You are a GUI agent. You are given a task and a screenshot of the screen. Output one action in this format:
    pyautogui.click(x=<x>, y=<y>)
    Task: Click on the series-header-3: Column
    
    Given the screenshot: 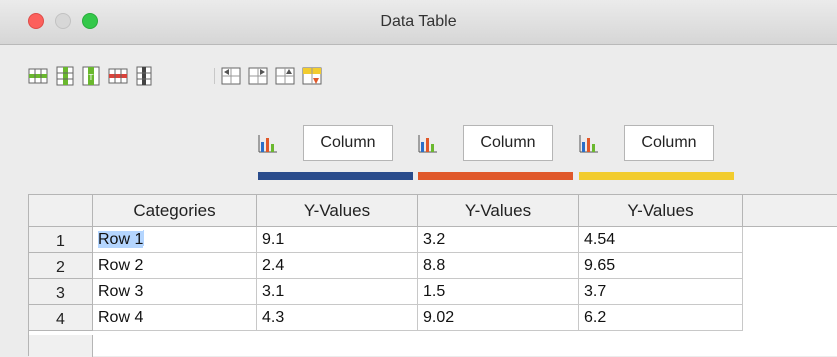 What is the action you would take?
    pyautogui.click(x=656, y=155)
    